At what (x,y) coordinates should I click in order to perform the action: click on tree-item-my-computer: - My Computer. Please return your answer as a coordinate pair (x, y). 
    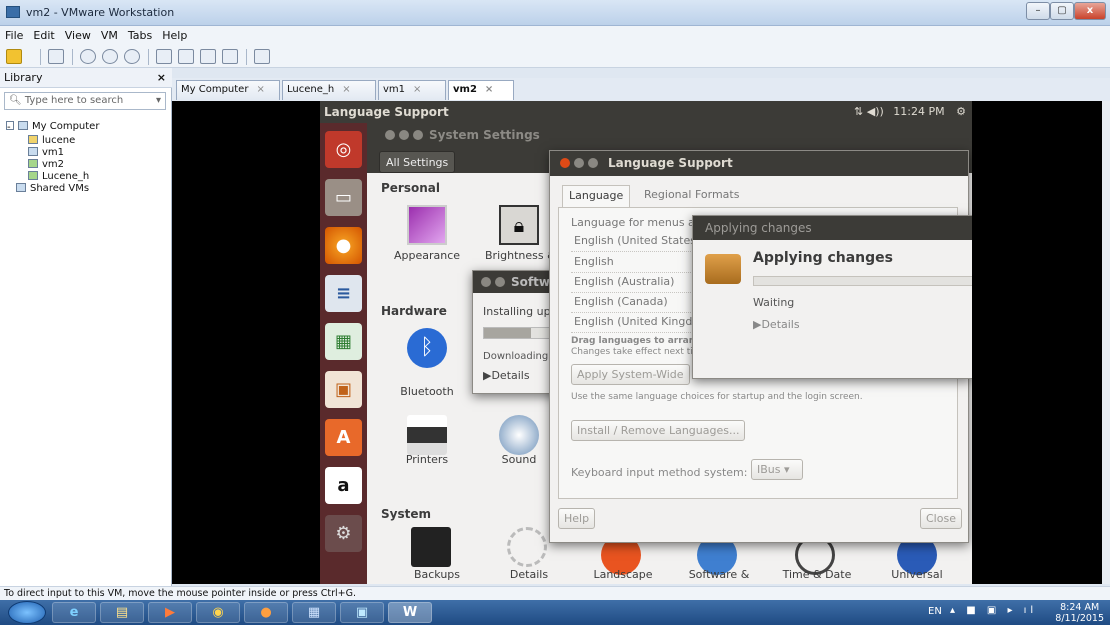
    Looking at the image, I should click on (52, 127).